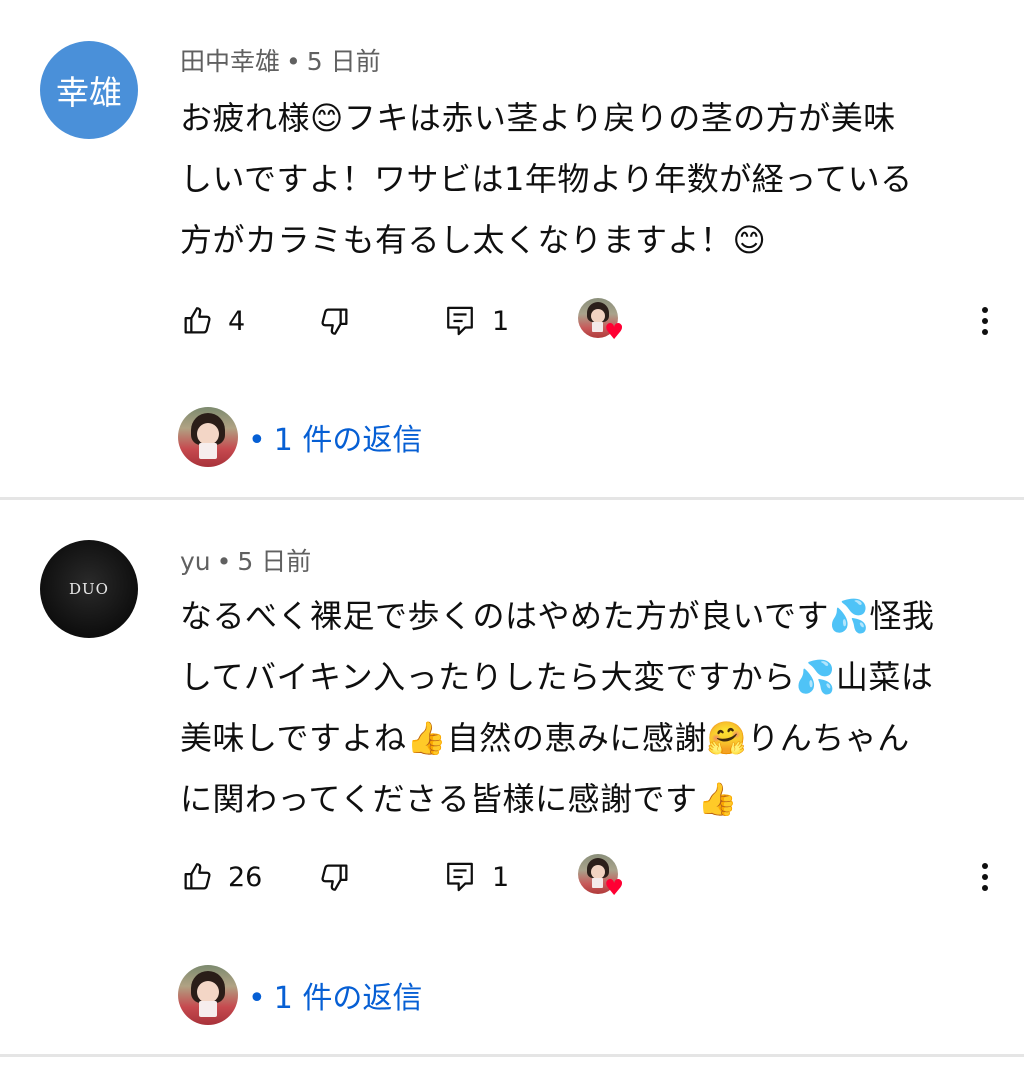 Image resolution: width=1024 pixels, height=1068 pixels. Describe the element at coordinates (230, 61) in the screenshot. I see `author-name: 田中幸雄` at that location.